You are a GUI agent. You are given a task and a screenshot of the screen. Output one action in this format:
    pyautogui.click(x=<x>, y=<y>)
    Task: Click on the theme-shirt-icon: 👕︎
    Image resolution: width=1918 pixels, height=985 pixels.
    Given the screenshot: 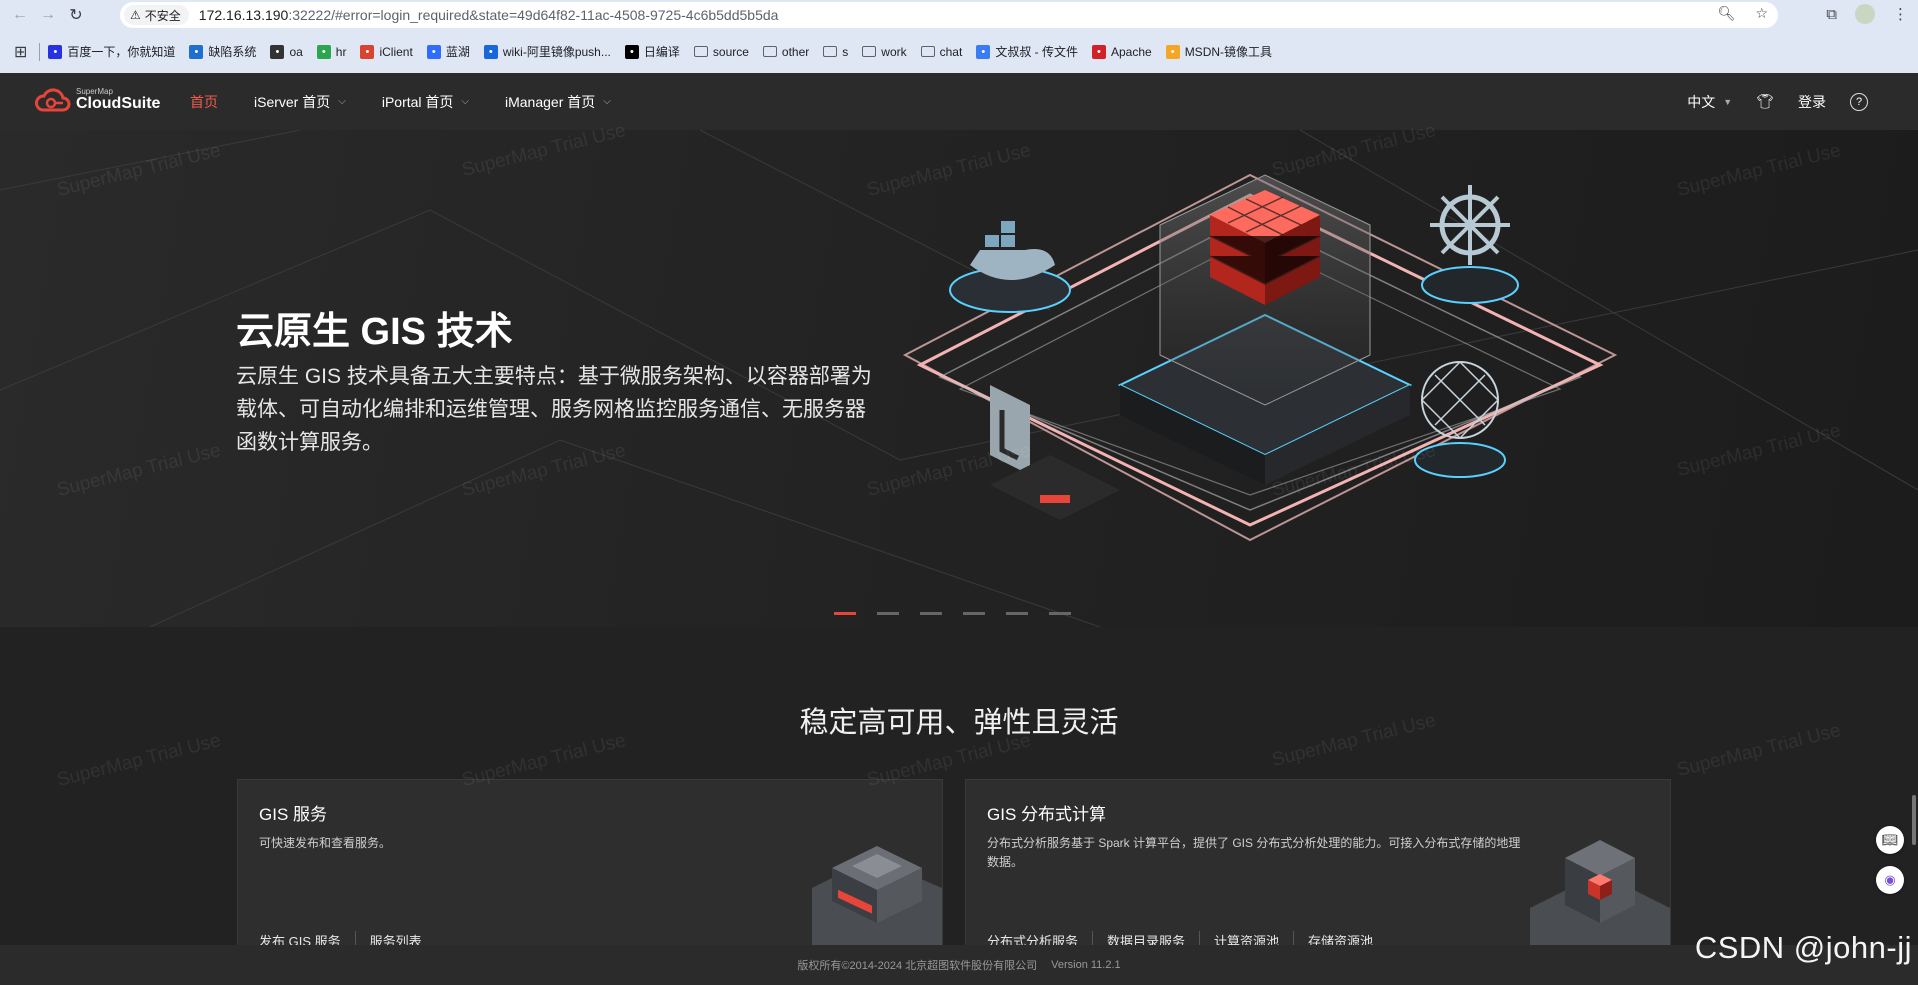 What is the action you would take?
    pyautogui.click(x=1765, y=101)
    